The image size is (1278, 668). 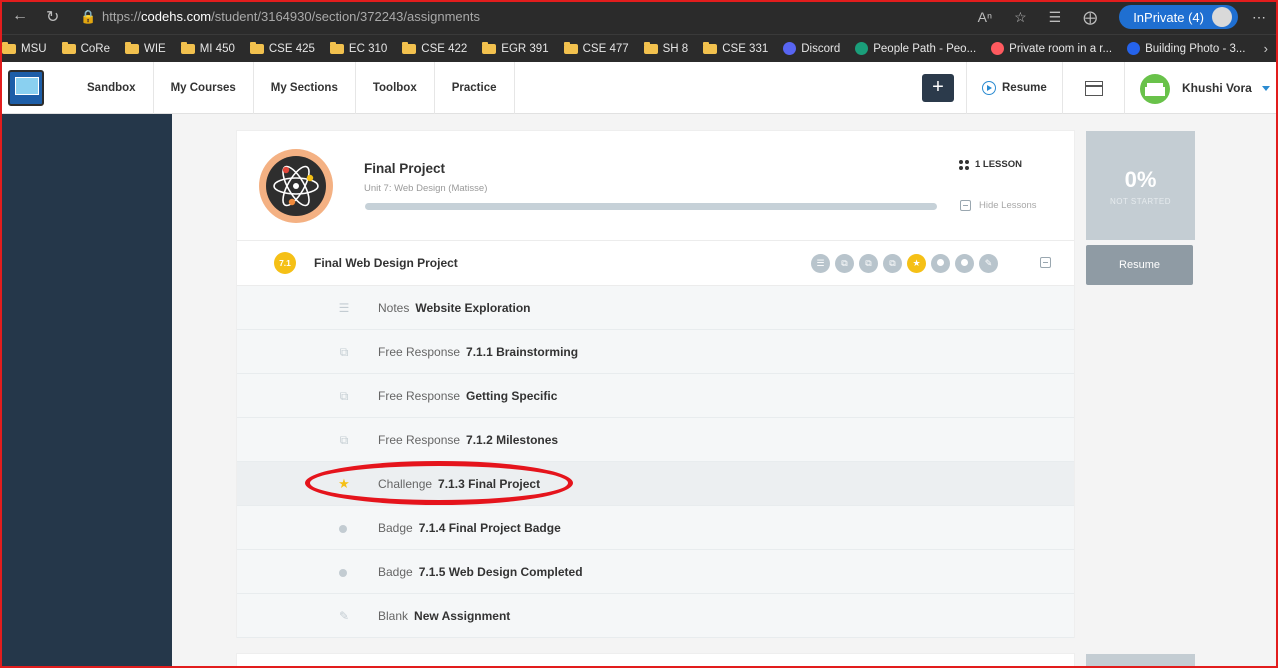 What do you see at coordinates (1020, 17) in the screenshot?
I see `favorite-icon: ☆` at bounding box center [1020, 17].